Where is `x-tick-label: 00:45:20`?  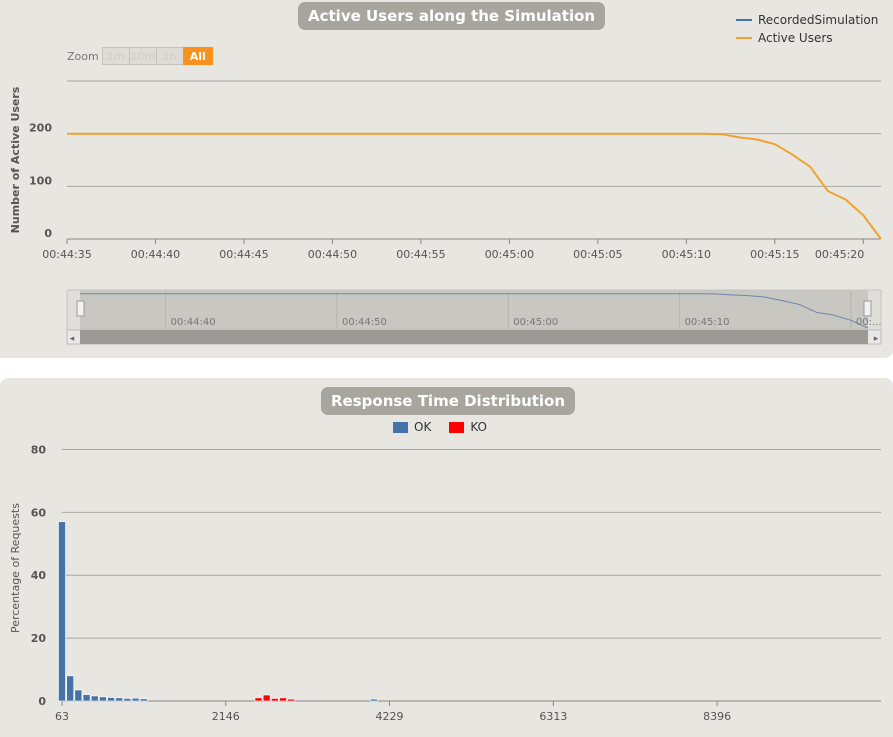
x-tick-label: 00:45:20 is located at coordinates (839, 254).